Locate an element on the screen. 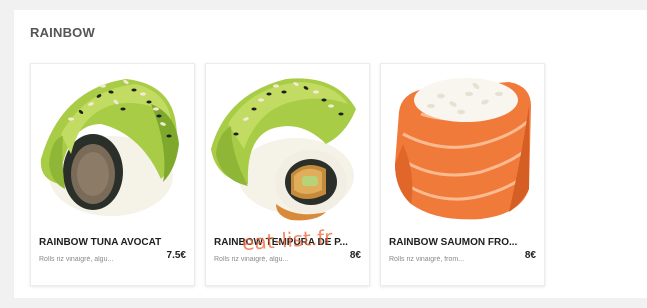 The image size is (647, 308). rainbow-tuna-avocado-roll-image is located at coordinates (112, 144).